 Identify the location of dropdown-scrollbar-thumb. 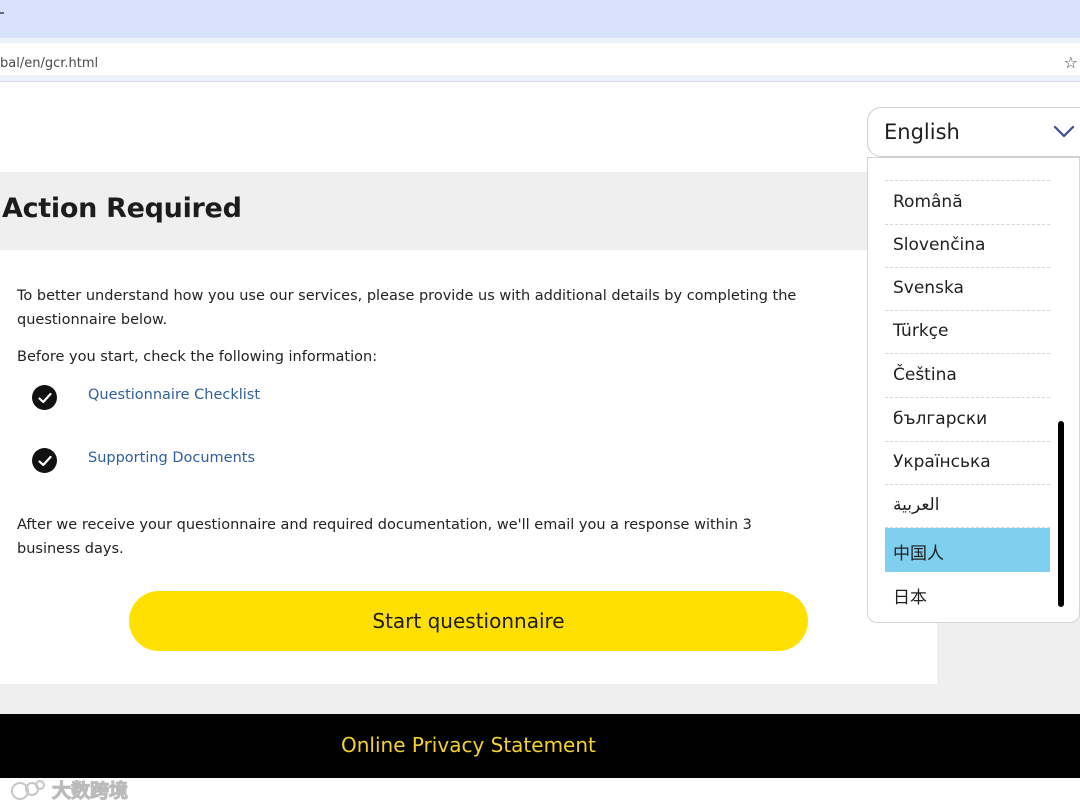
(1061, 514).